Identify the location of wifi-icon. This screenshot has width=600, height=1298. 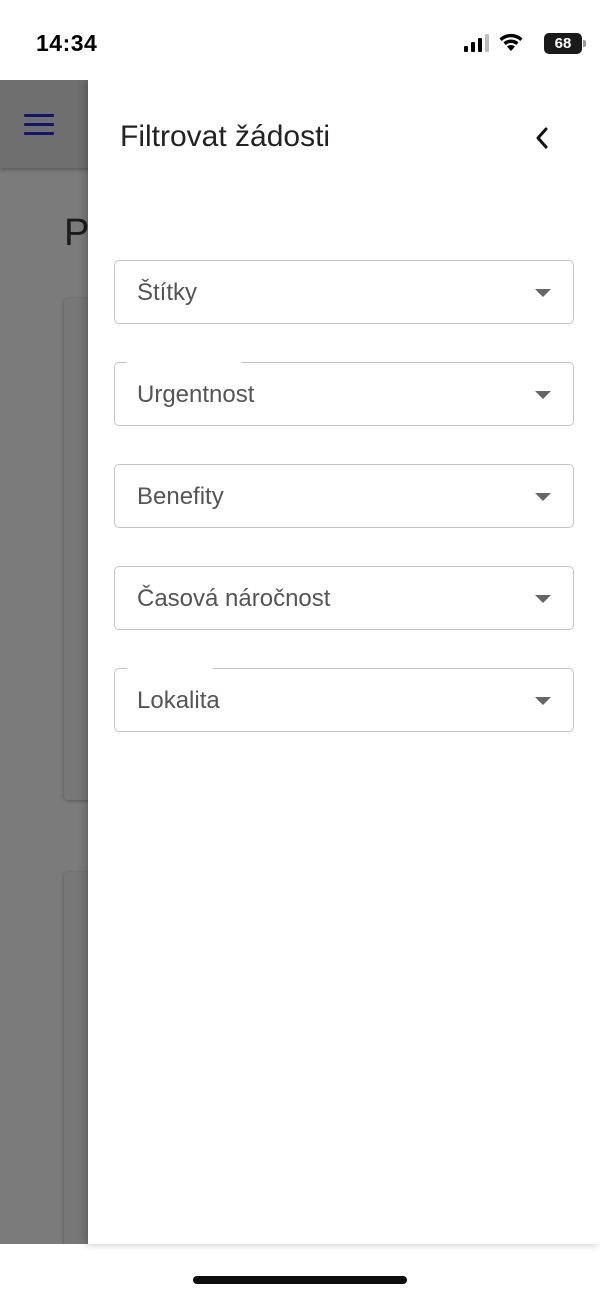
(511, 42).